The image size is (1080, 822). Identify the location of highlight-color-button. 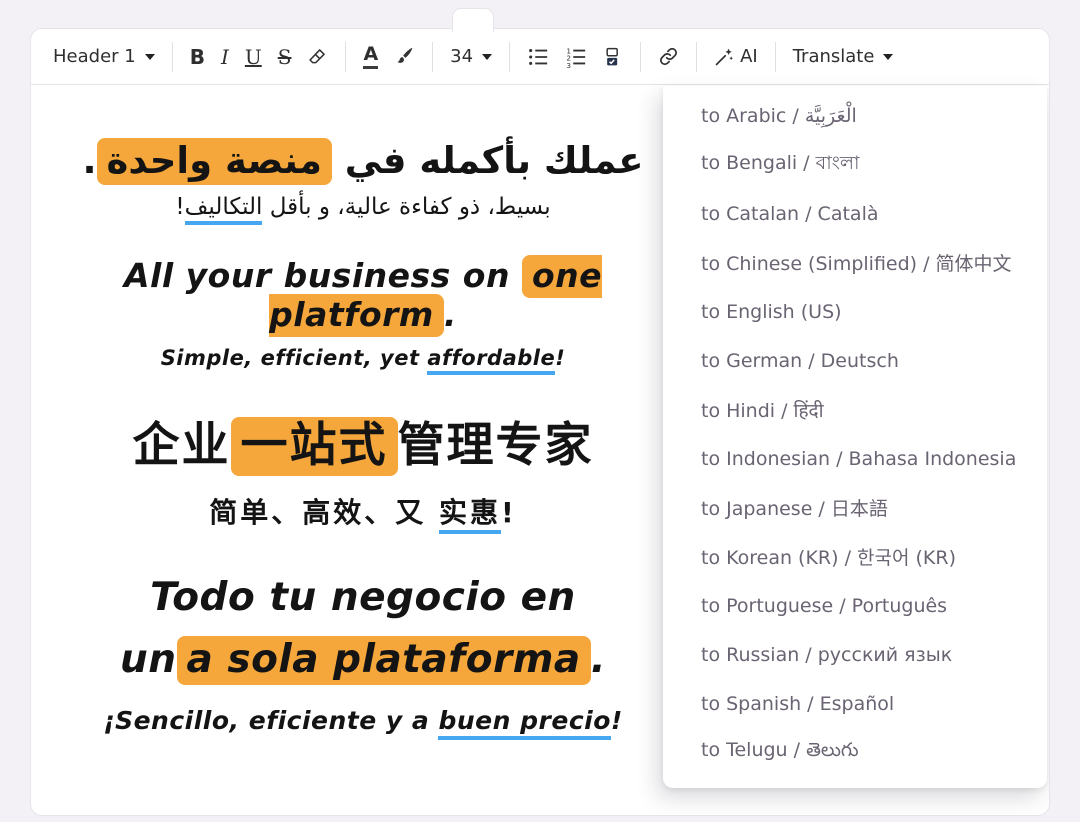
(404, 56).